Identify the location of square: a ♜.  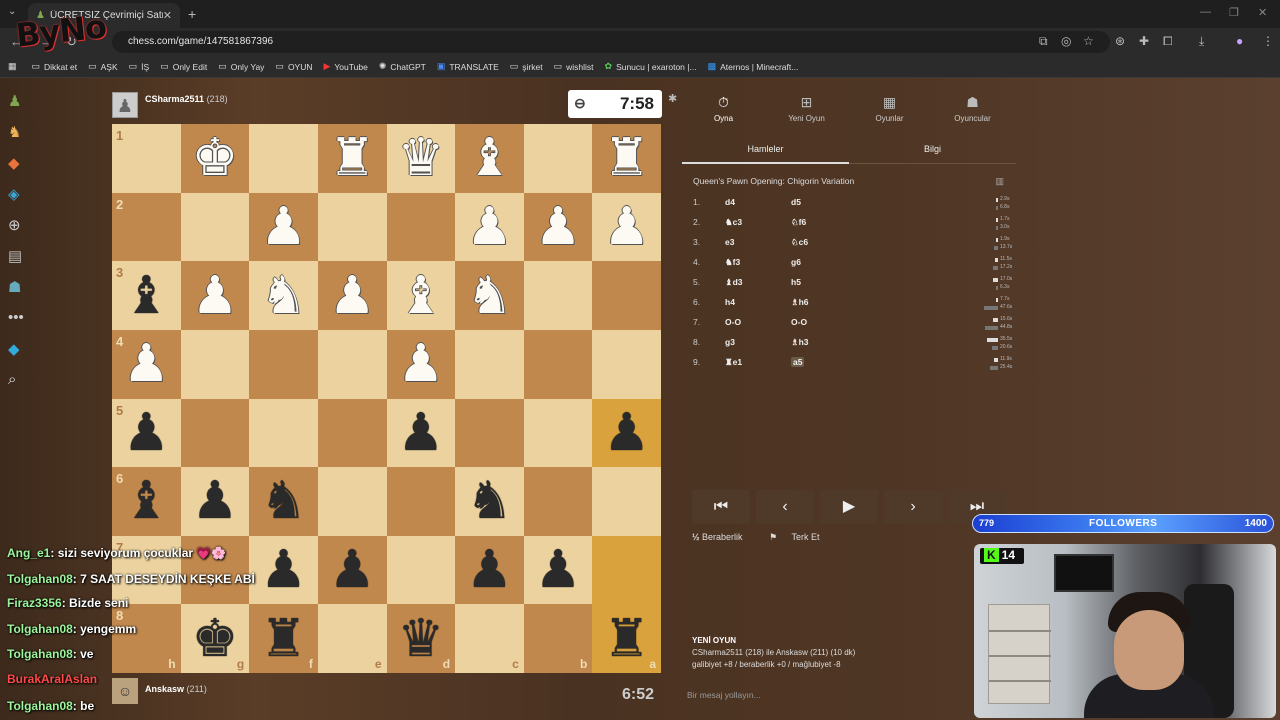
(626, 638).